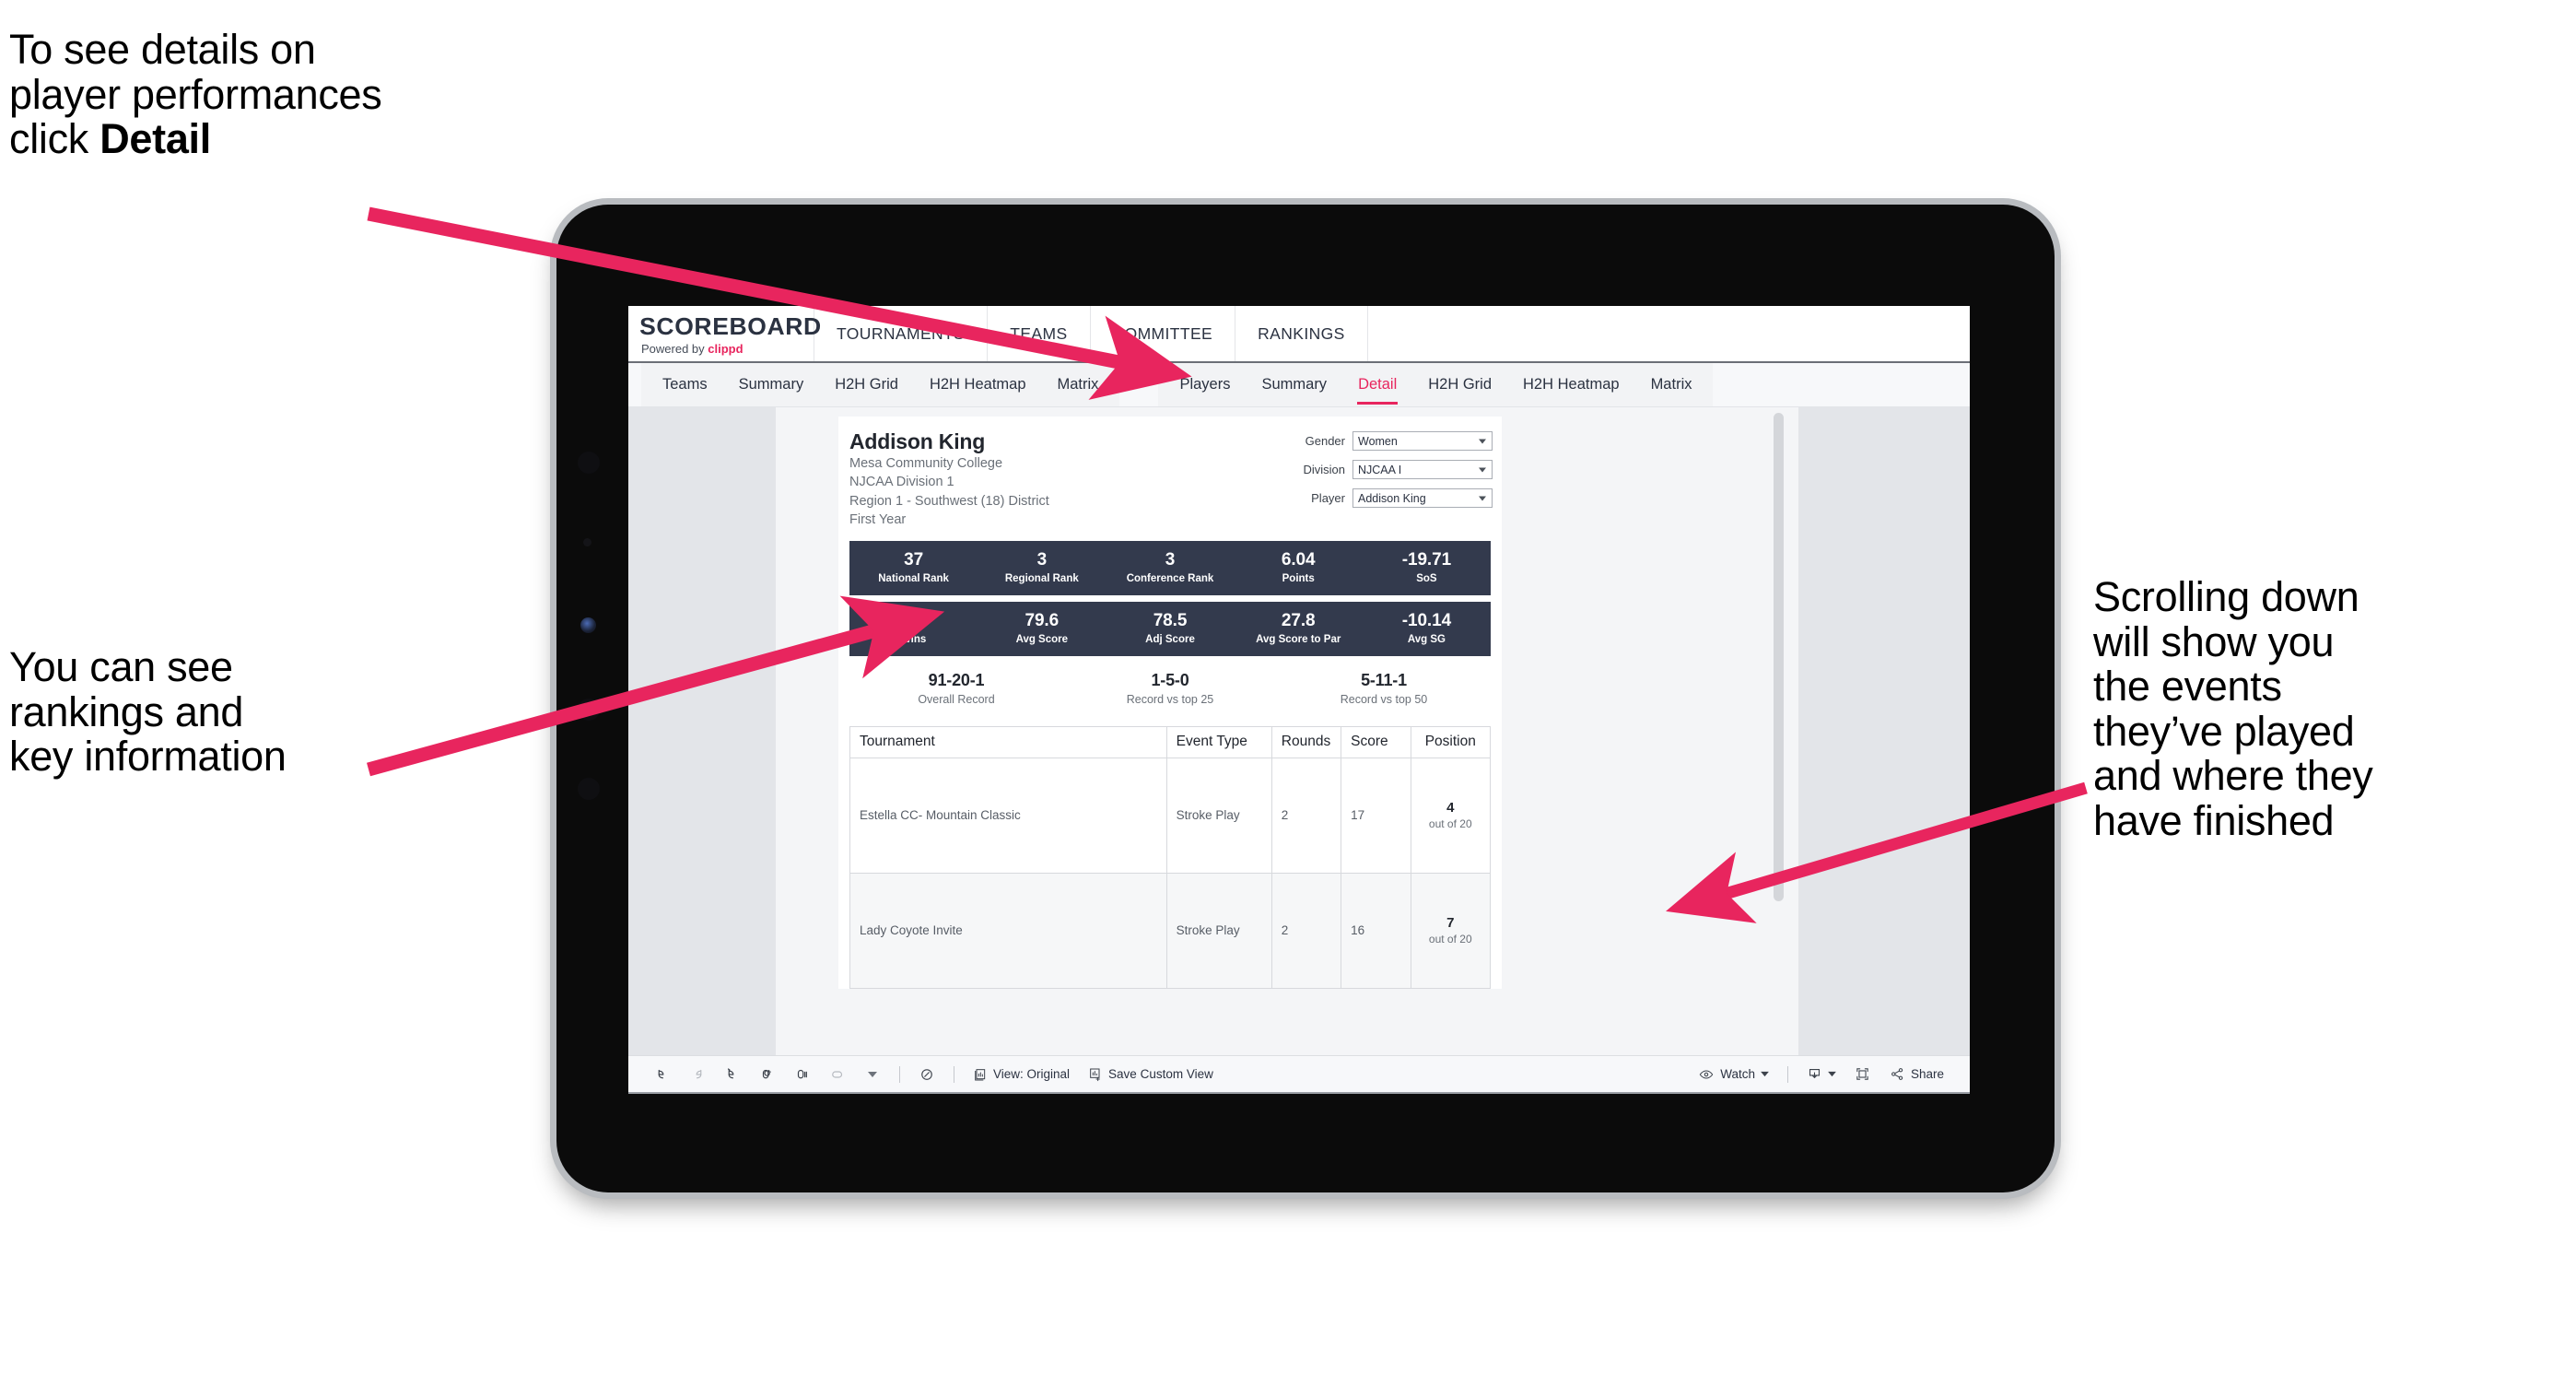 This screenshot has width=2576, height=1386. Describe the element at coordinates (1039, 334) in the screenshot. I see `topnav-item-teams: TEAMS` at that location.